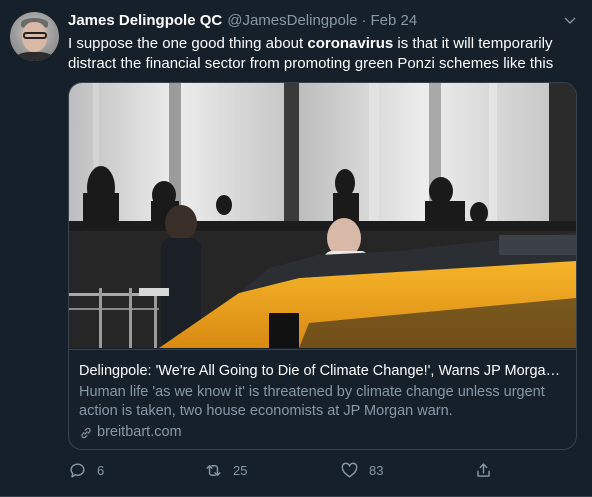  I want to click on author-name: James Delingpole QC, so click(145, 20).